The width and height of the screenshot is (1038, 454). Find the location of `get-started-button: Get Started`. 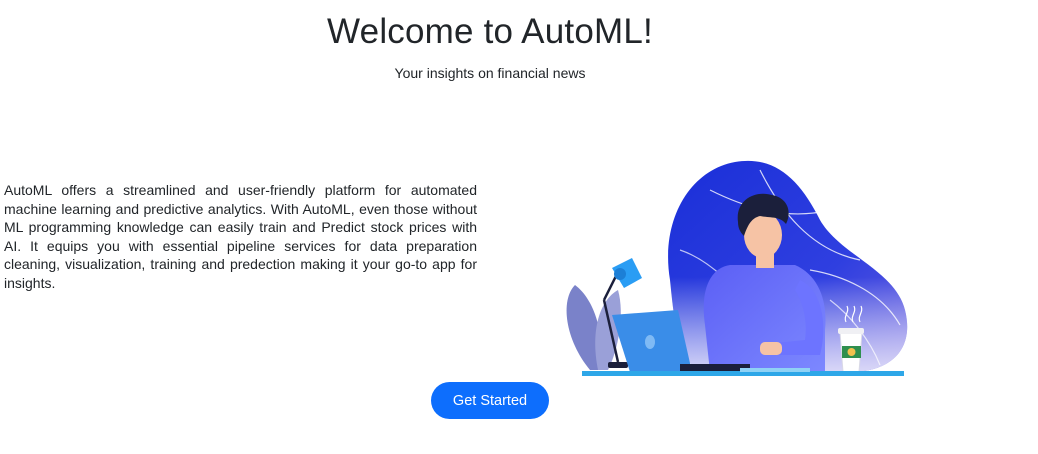

get-started-button: Get Started is located at coordinates (490, 400).